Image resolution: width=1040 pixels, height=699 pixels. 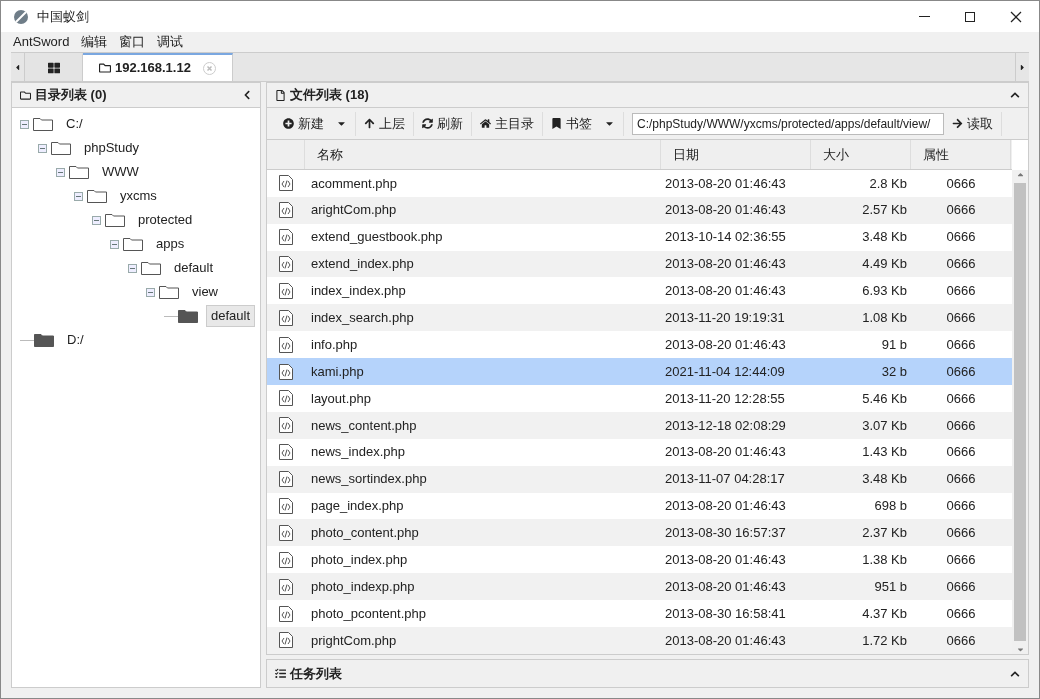 I want to click on file-row: arightCom.php 2013-08-20 01:46:43 2.57 Kb 0666, so click(x=639, y=210).